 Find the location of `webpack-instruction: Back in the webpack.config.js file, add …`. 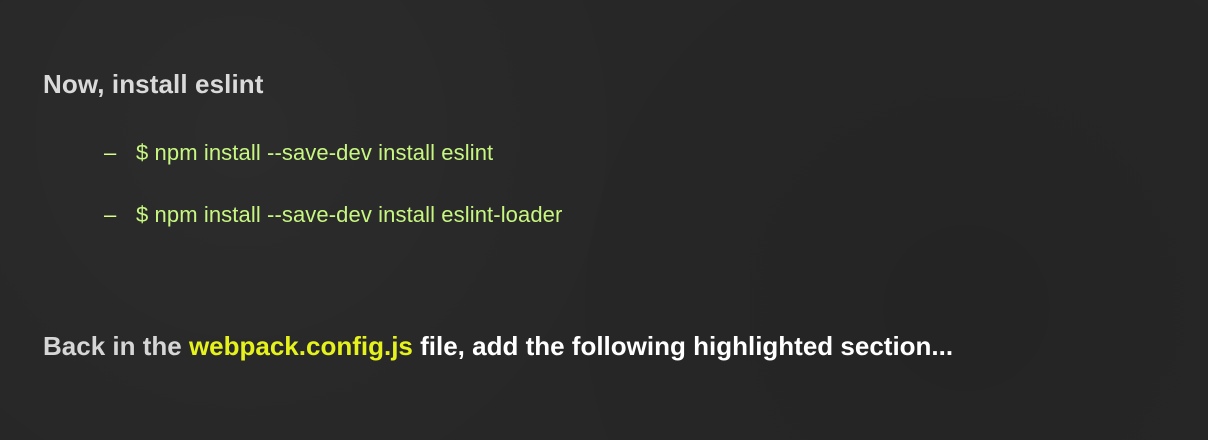

webpack-instruction: Back in the webpack.config.js file, add … is located at coordinates (498, 346).